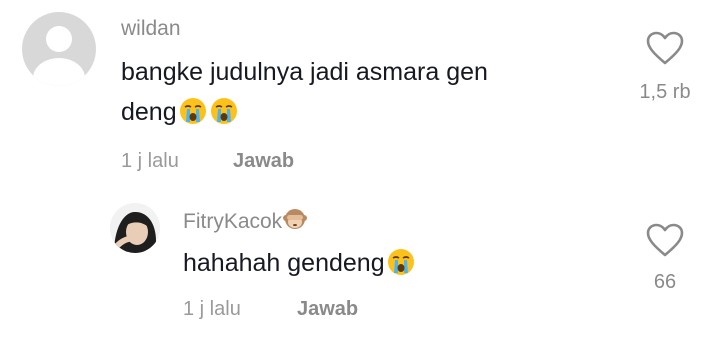  What do you see at coordinates (263, 161) in the screenshot?
I see `comment-reply-button: Jawab` at bounding box center [263, 161].